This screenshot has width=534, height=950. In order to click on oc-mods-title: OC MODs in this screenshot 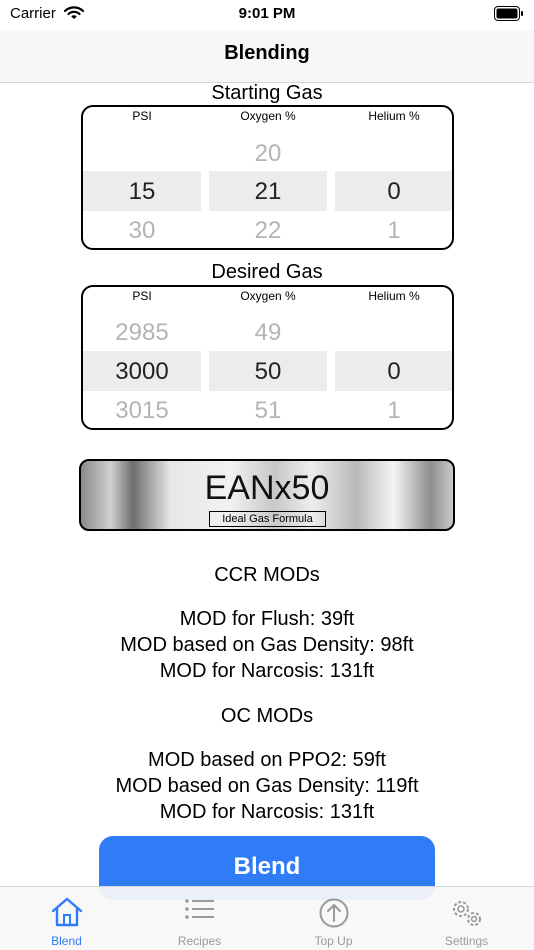, I will do `click(267, 716)`.